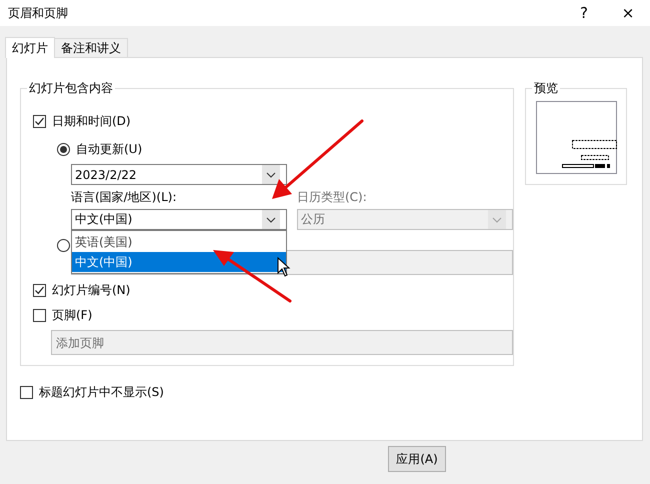 The image size is (650, 484). I want to click on apply-button: 应用(A), so click(417, 459).